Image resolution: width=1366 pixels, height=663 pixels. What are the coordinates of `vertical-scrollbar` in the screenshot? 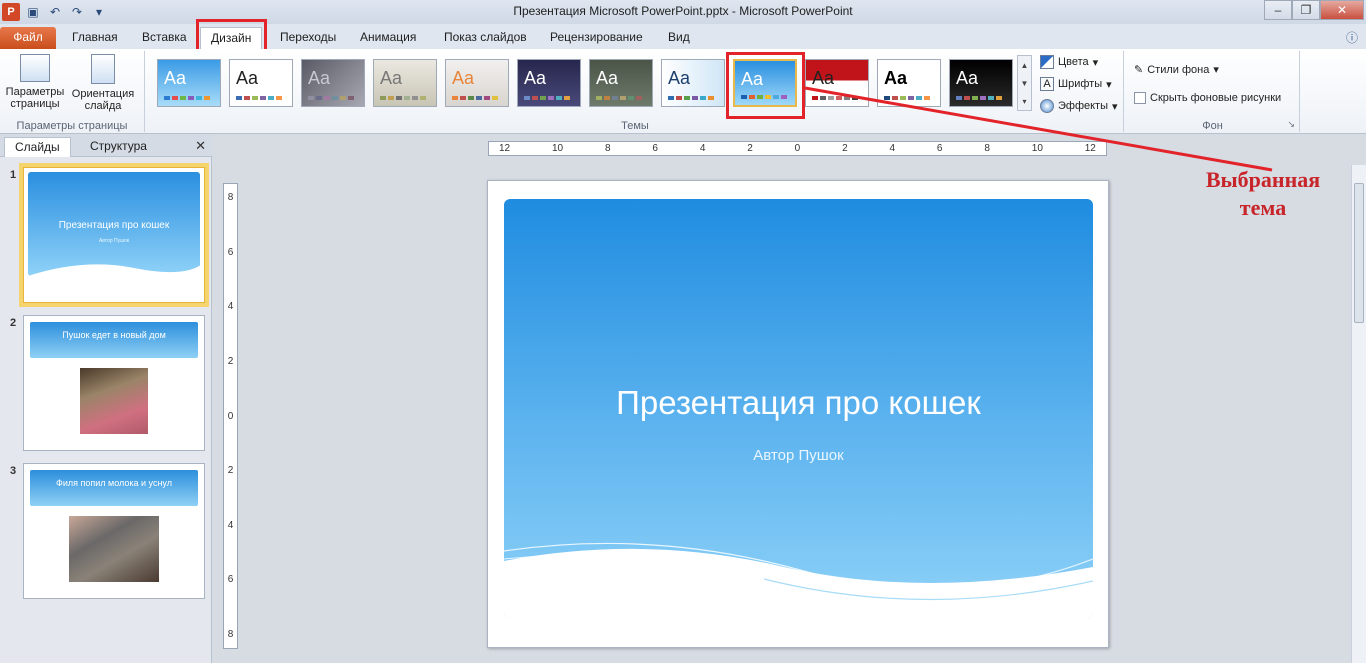 It's located at (1358, 414).